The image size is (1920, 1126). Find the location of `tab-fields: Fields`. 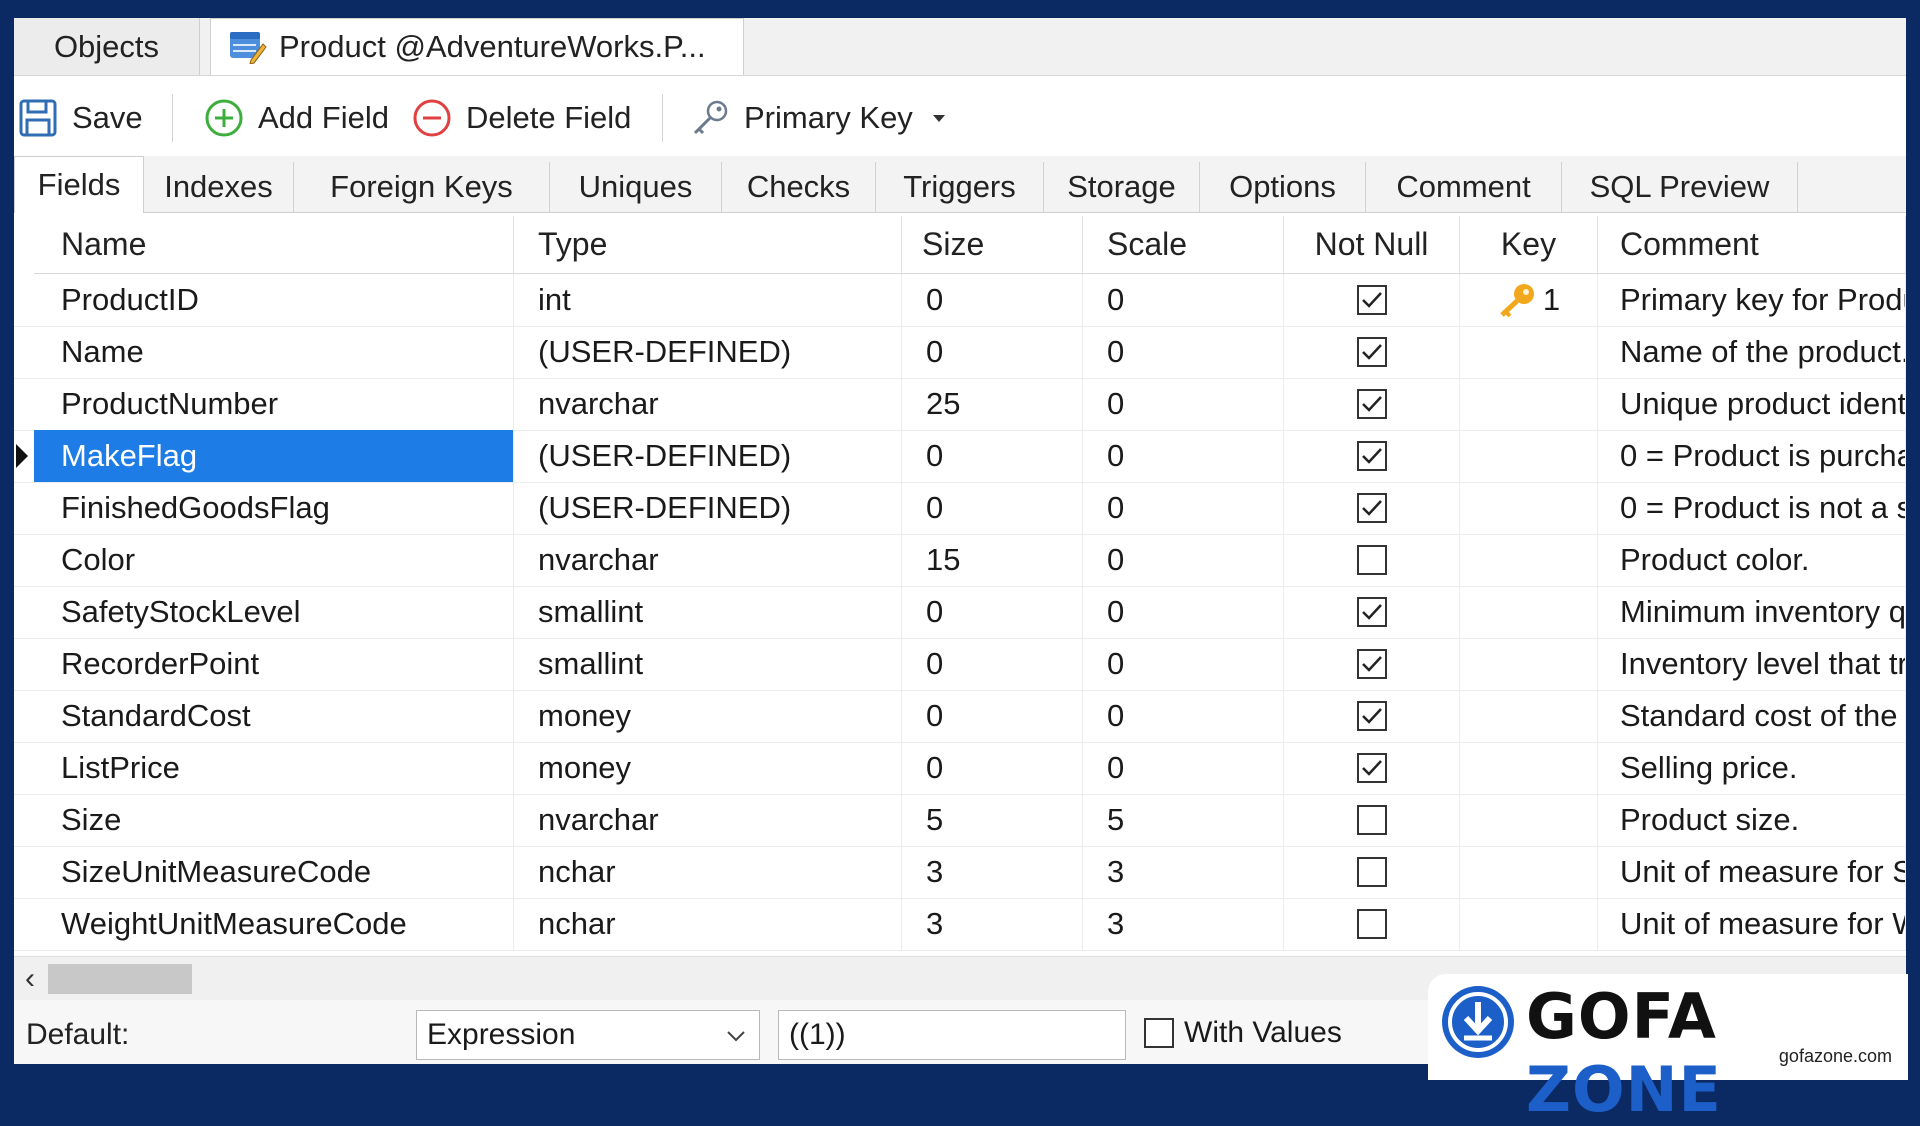

tab-fields: Fields is located at coordinates (79, 184).